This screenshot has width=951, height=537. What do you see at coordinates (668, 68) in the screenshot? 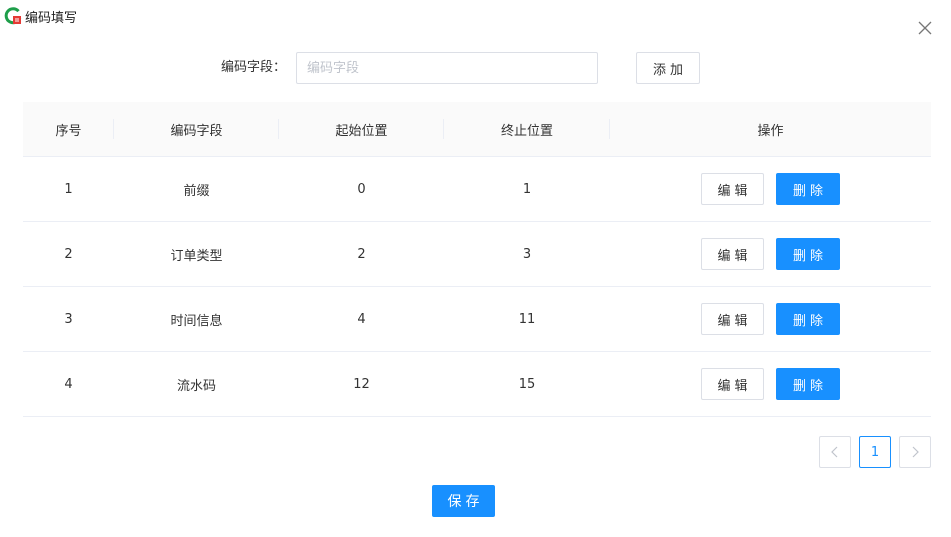
I see `add-button: 添加` at bounding box center [668, 68].